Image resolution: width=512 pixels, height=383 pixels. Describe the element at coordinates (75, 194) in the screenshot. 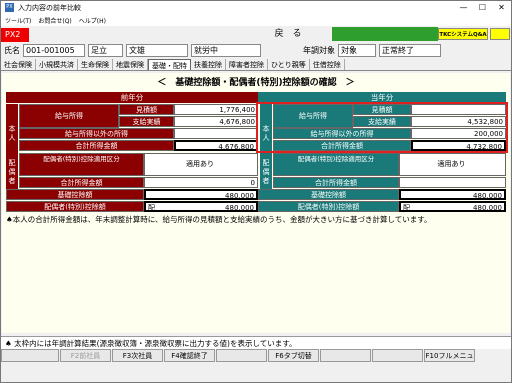

I see `prev-kiso-label: 基礎控除額` at that location.